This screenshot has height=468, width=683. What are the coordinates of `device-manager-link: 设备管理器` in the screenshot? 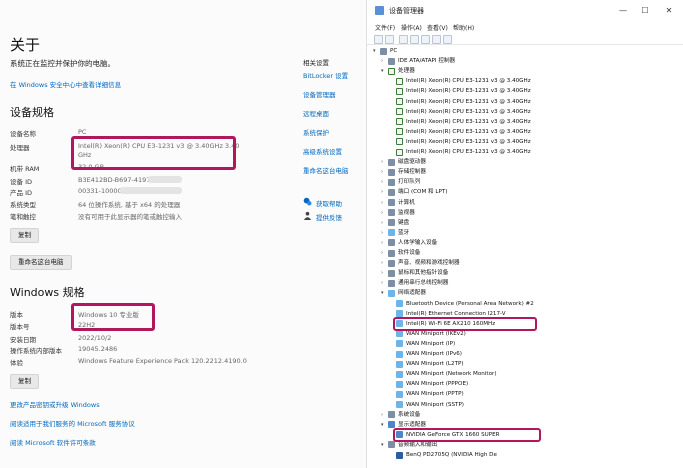 It's located at (319, 94).